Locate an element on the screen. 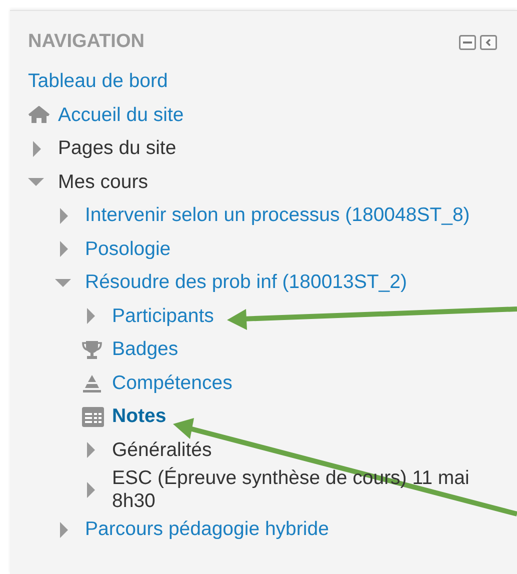  nav-item: Généralités is located at coordinates (162, 450).